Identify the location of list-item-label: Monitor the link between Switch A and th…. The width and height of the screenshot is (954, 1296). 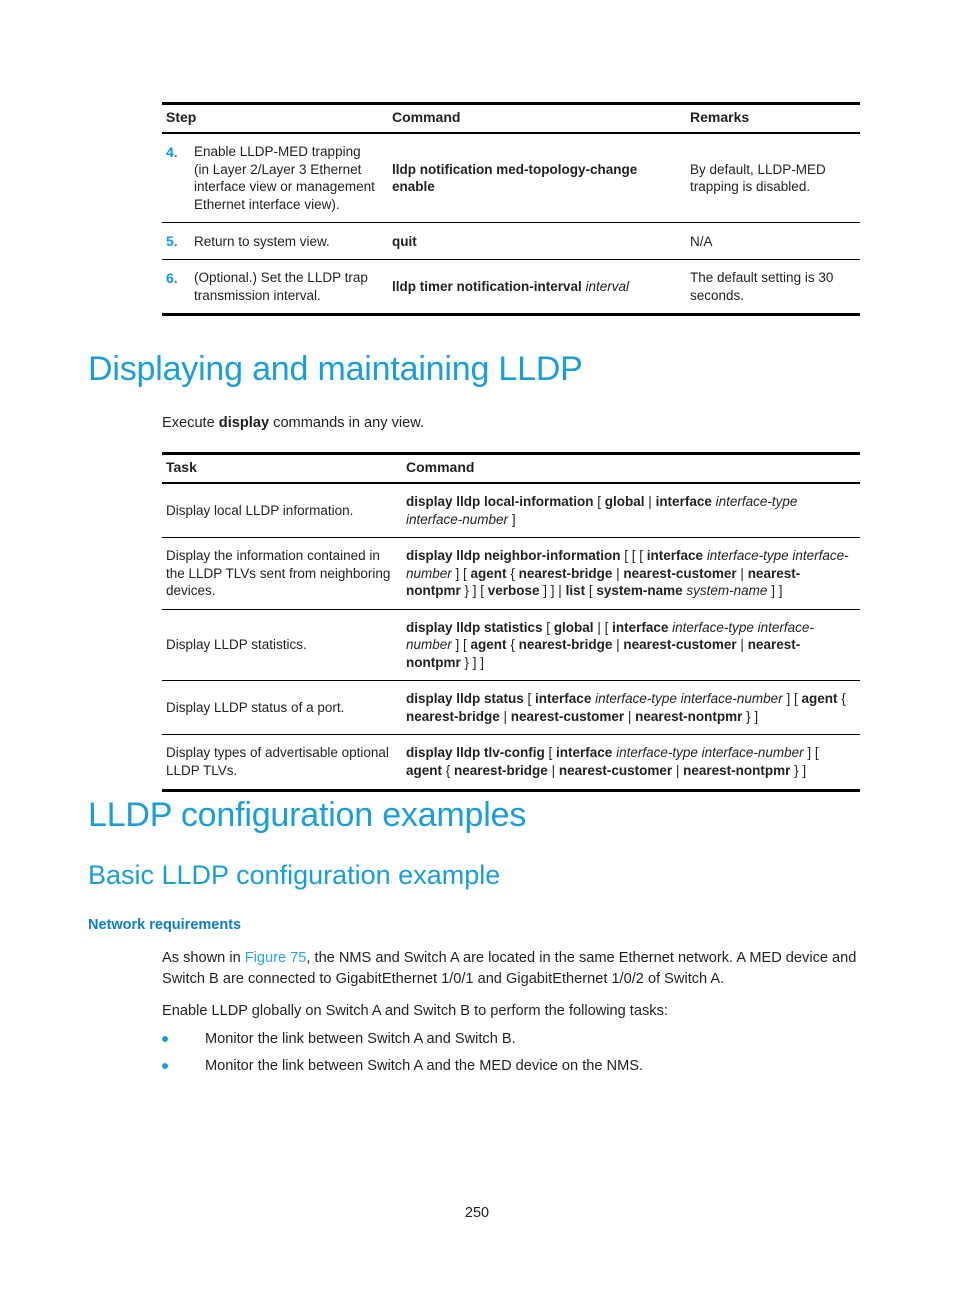
(424, 1066).